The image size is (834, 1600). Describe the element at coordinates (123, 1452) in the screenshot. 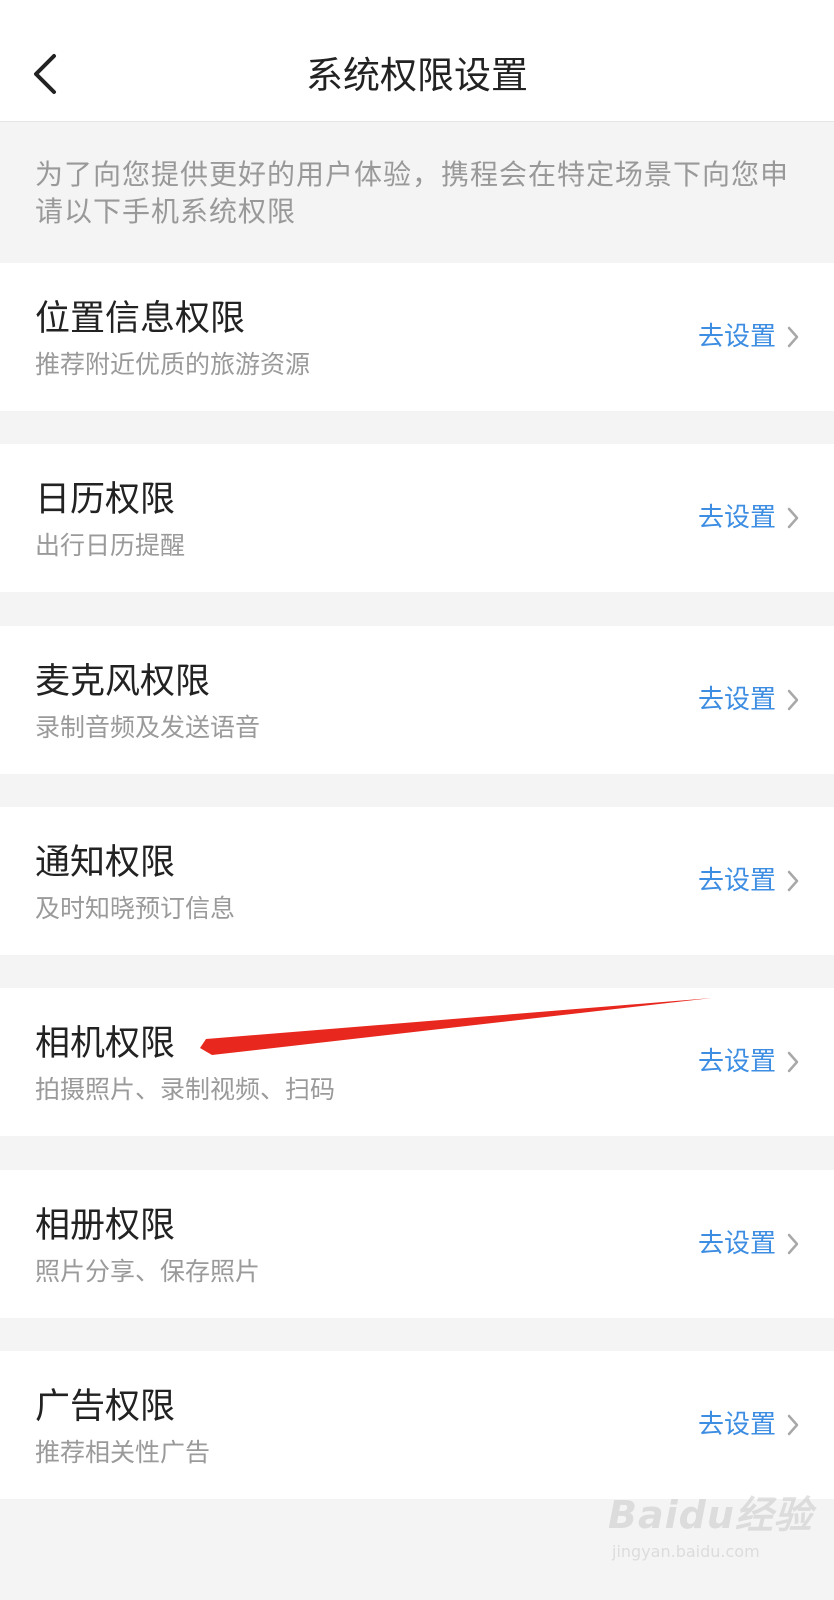

I see `permission-desc: 推荐相关性广告` at that location.